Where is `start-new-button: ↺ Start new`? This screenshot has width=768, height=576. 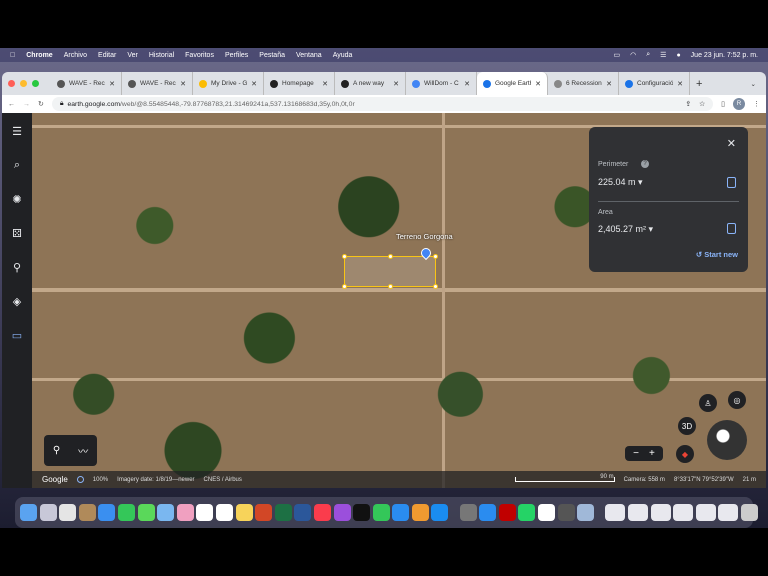 start-new-button: ↺ Start new is located at coordinates (717, 254).